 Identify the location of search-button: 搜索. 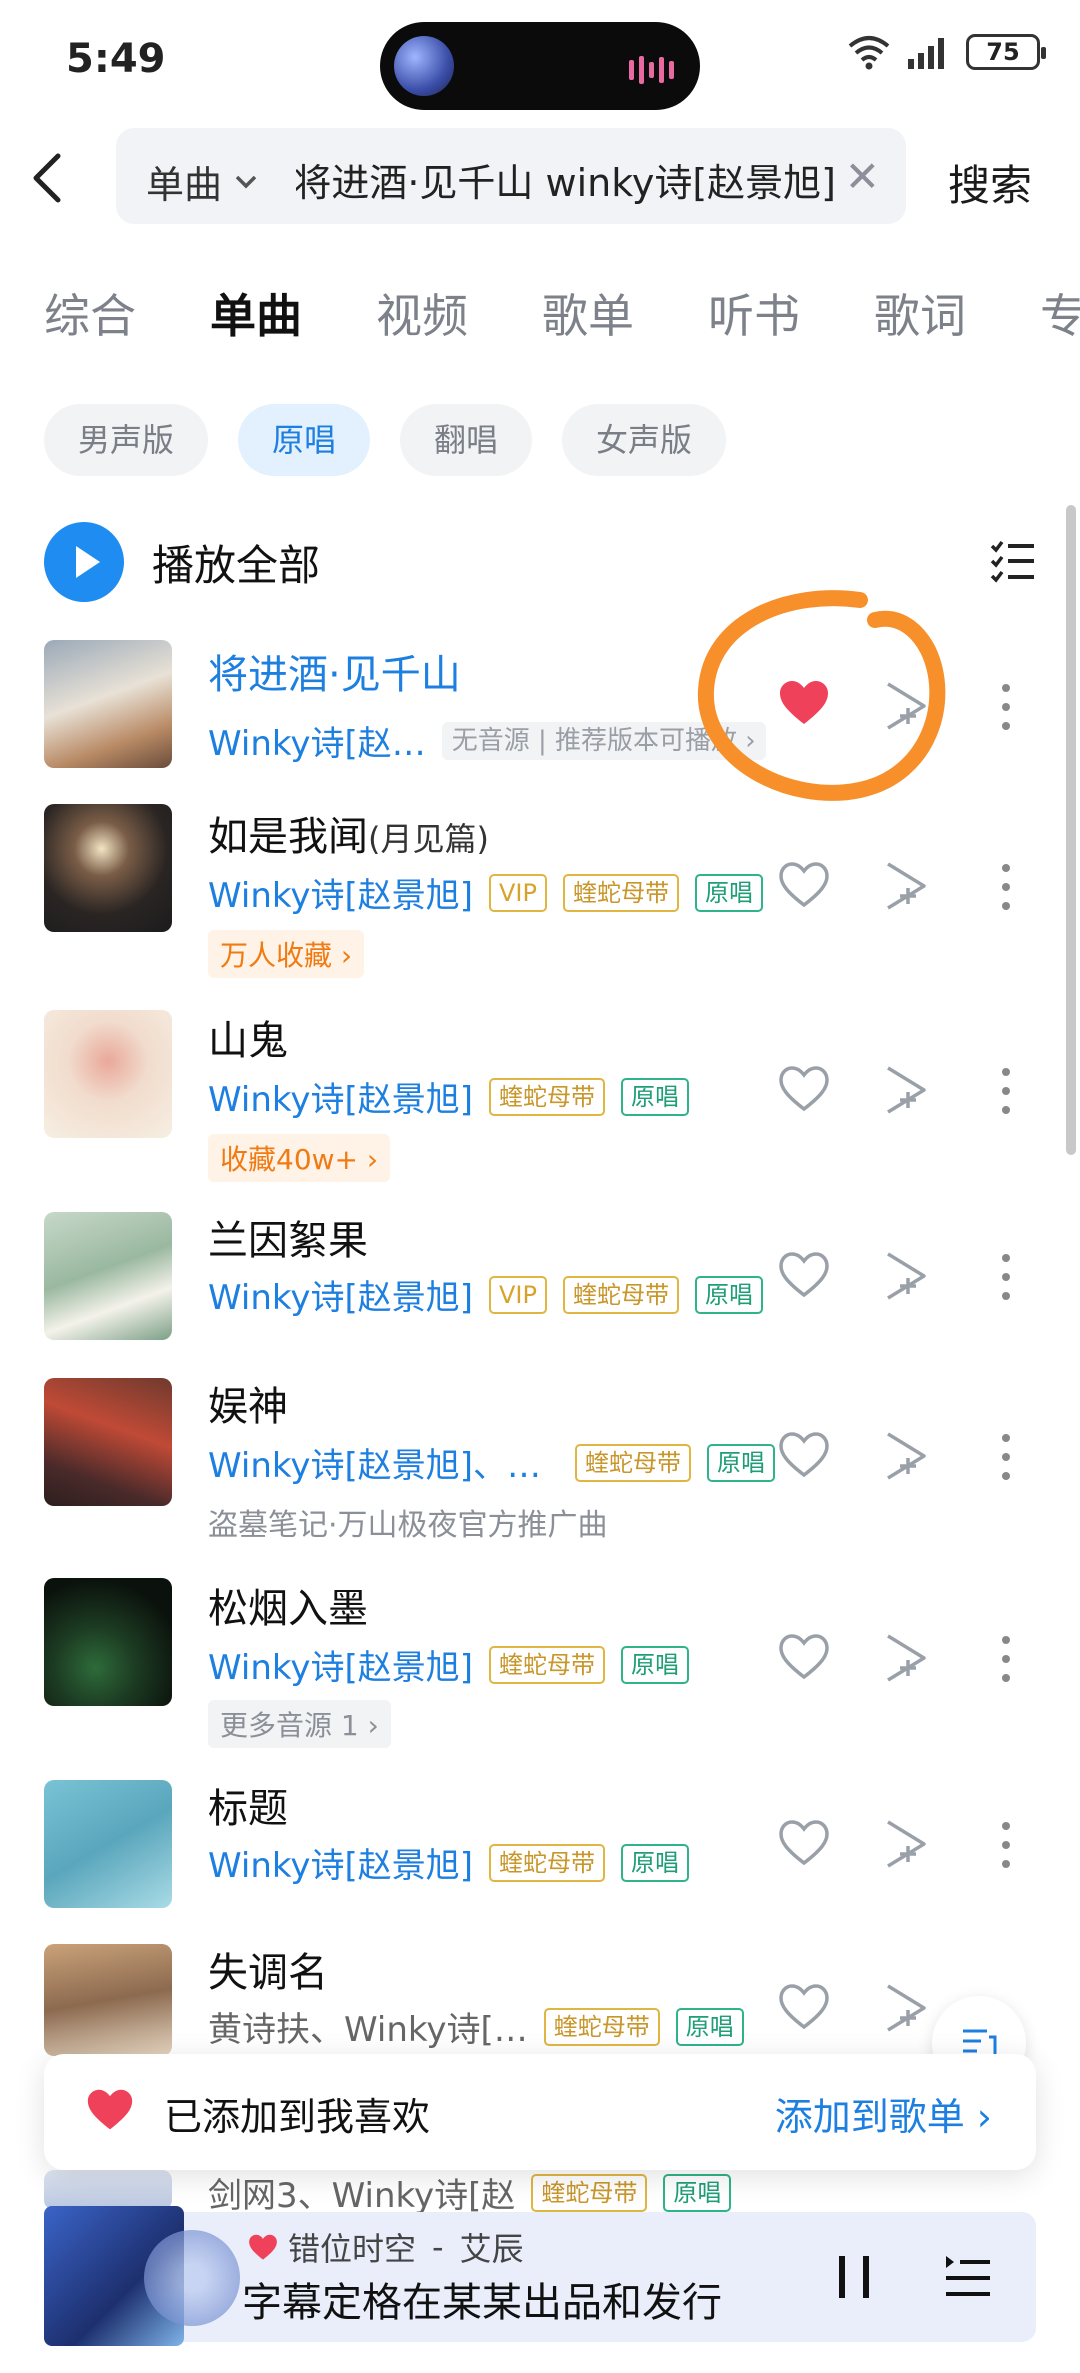
(990, 182).